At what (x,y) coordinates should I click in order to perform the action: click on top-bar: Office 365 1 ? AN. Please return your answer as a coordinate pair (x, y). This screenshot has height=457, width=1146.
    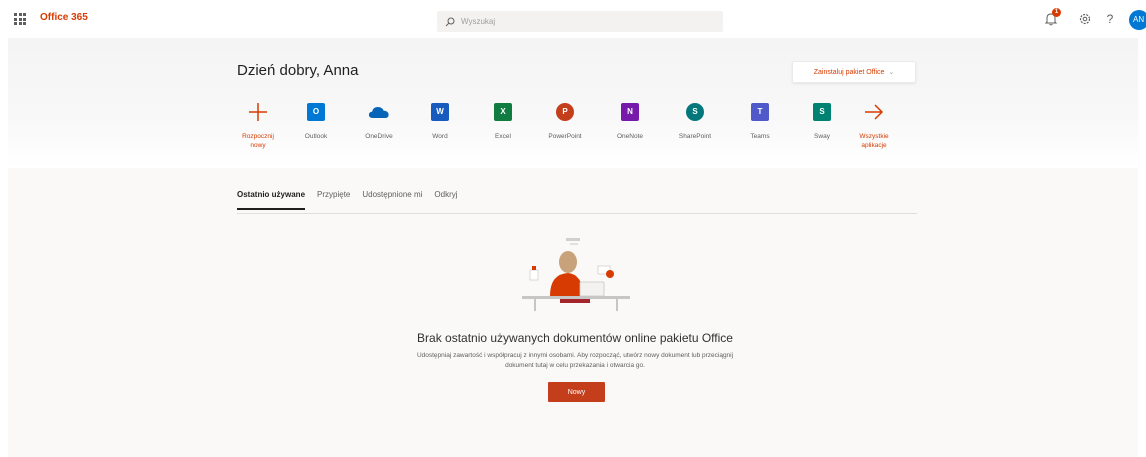
    Looking at the image, I should click on (573, 19).